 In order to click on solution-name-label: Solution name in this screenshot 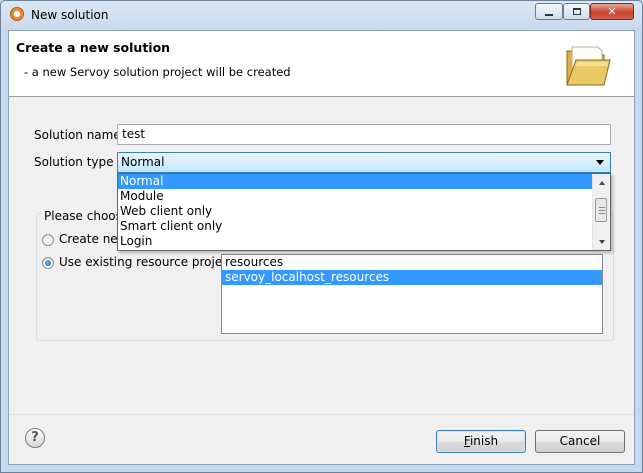, I will do `click(77, 135)`.